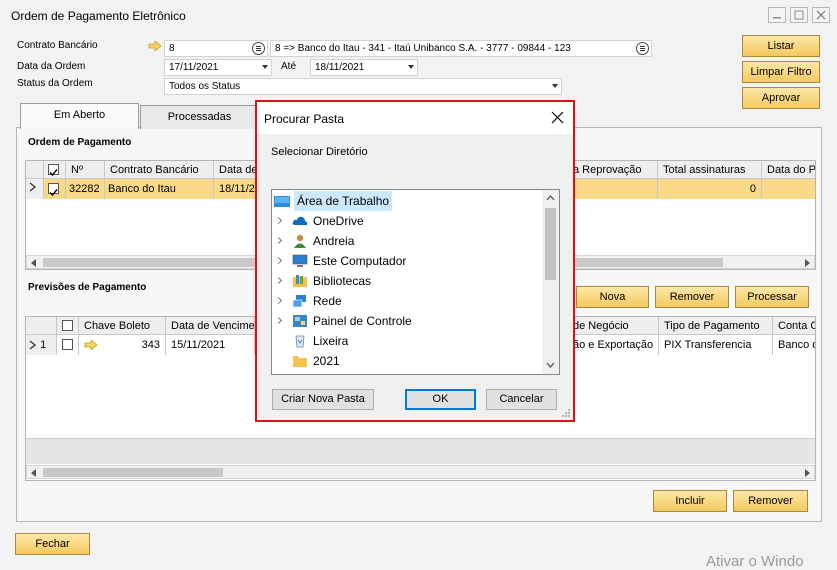 The width and height of the screenshot is (837, 570). Describe the element at coordinates (331, 341) in the screenshot. I see `tree-item-label: Lixeira` at that location.